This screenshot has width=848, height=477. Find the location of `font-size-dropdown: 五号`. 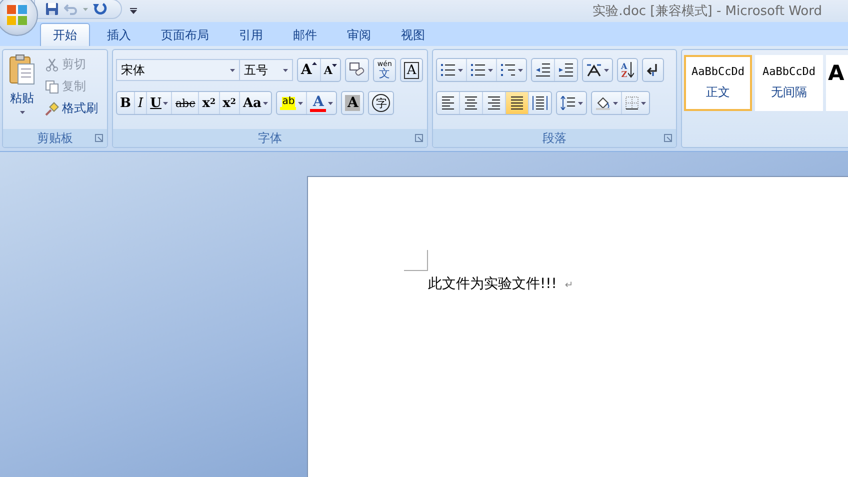

font-size-dropdown: 五号 is located at coordinates (266, 70).